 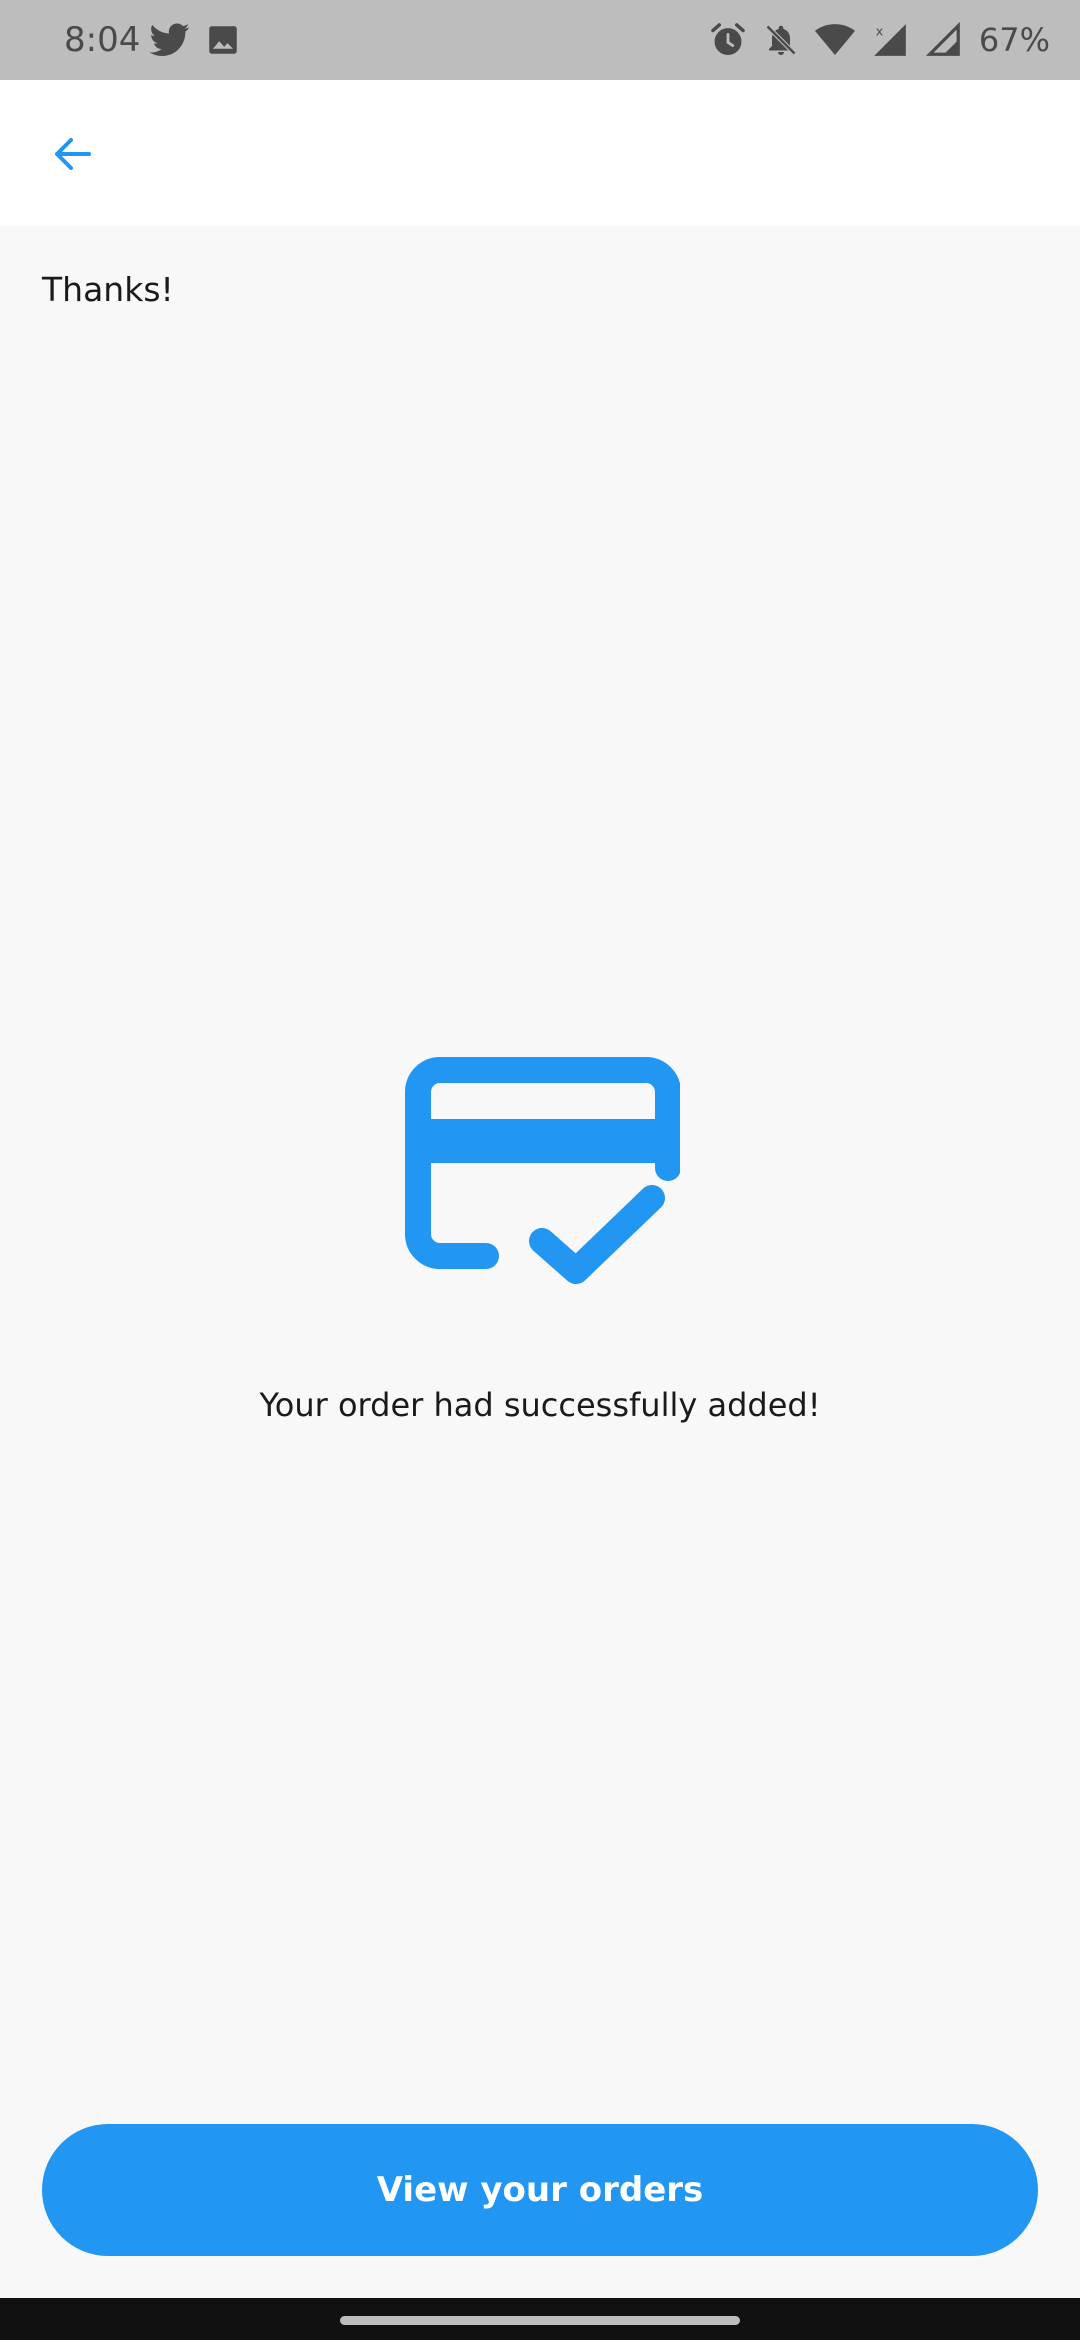 What do you see at coordinates (781, 40) in the screenshot?
I see `notifications-off-icon` at bounding box center [781, 40].